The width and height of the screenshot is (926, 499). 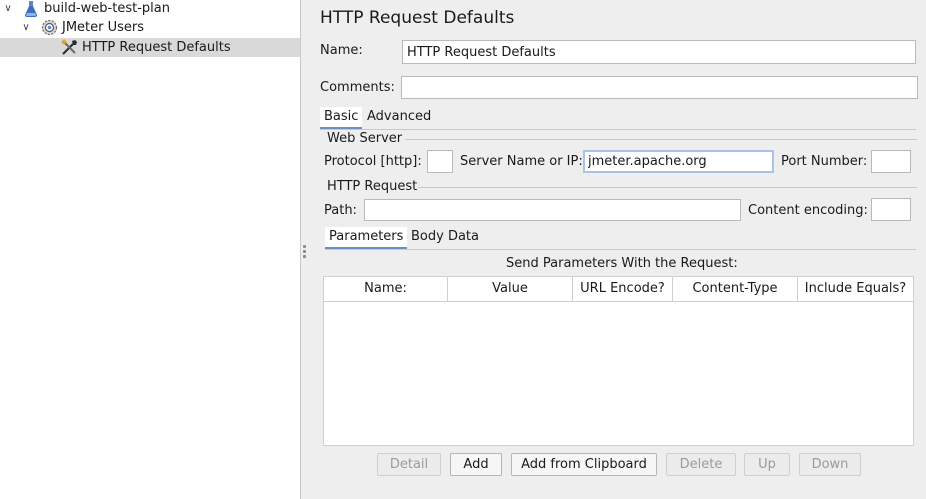 What do you see at coordinates (386, 289) in the screenshot?
I see `column-header-name: Name:` at bounding box center [386, 289].